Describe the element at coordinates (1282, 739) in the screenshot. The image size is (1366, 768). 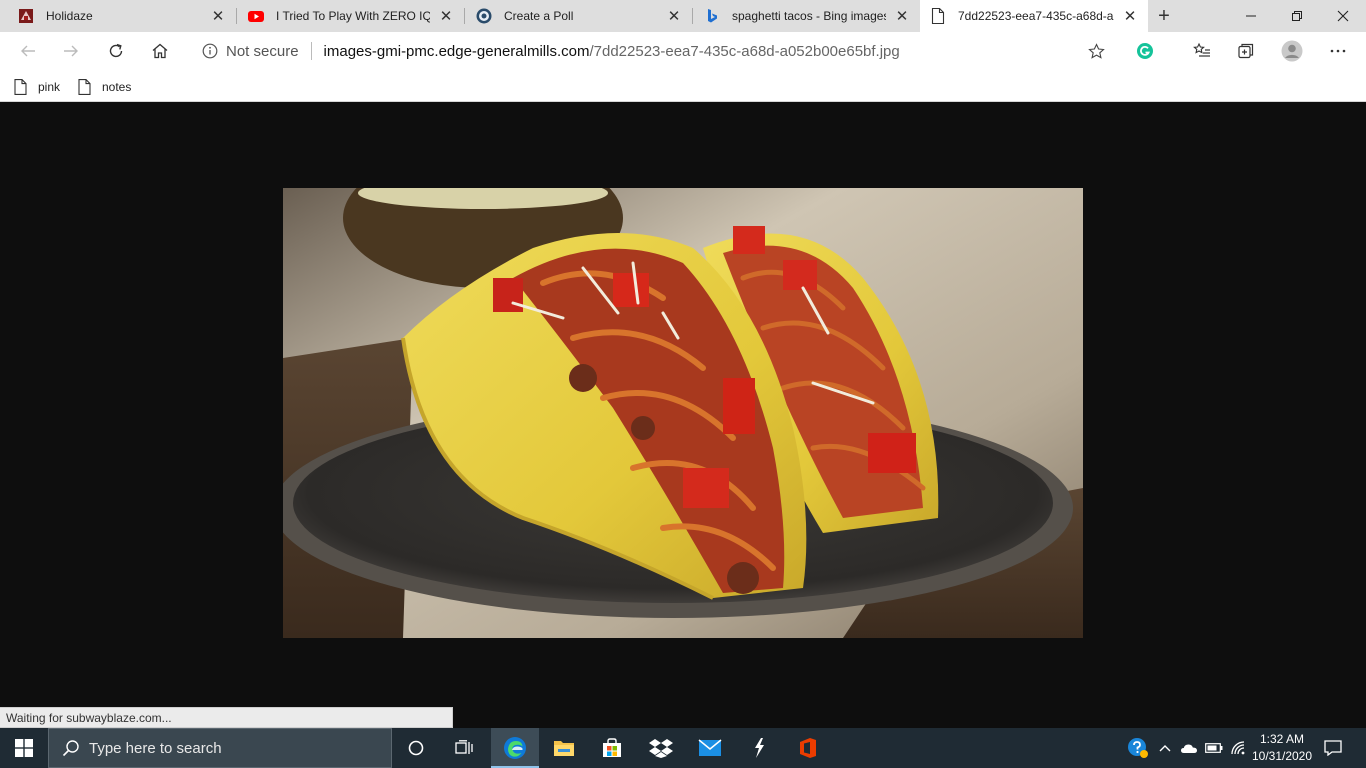
I see `clock-time: 1:32 AM` at that location.